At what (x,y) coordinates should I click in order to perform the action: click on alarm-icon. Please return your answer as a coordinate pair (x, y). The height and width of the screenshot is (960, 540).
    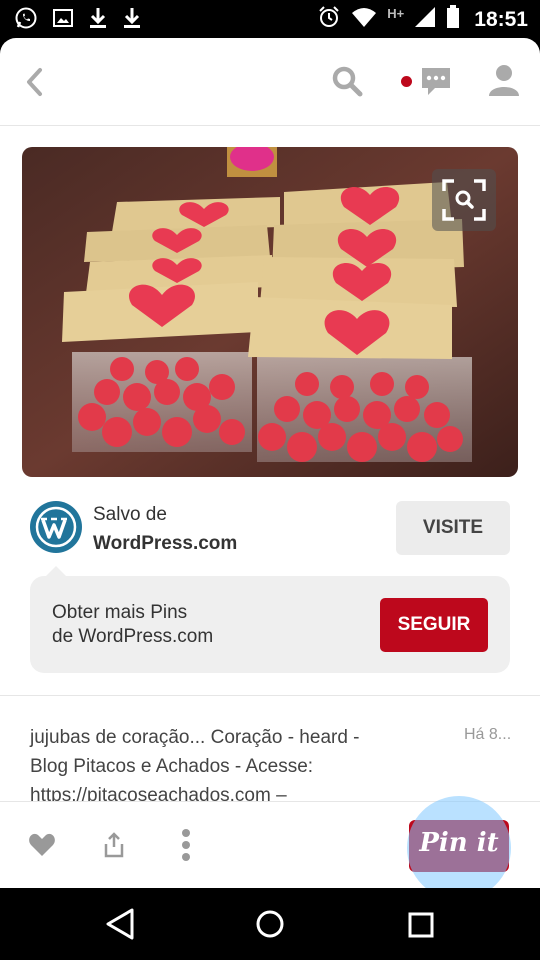
    Looking at the image, I should click on (329, 19).